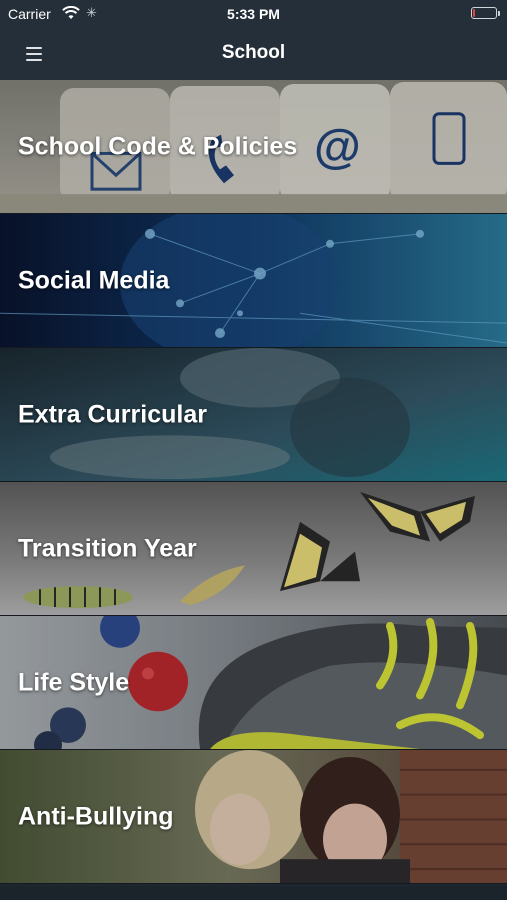 The image size is (507, 900). Describe the element at coordinates (96, 816) in the screenshot. I see `category-label: Anti-Bullying` at that location.